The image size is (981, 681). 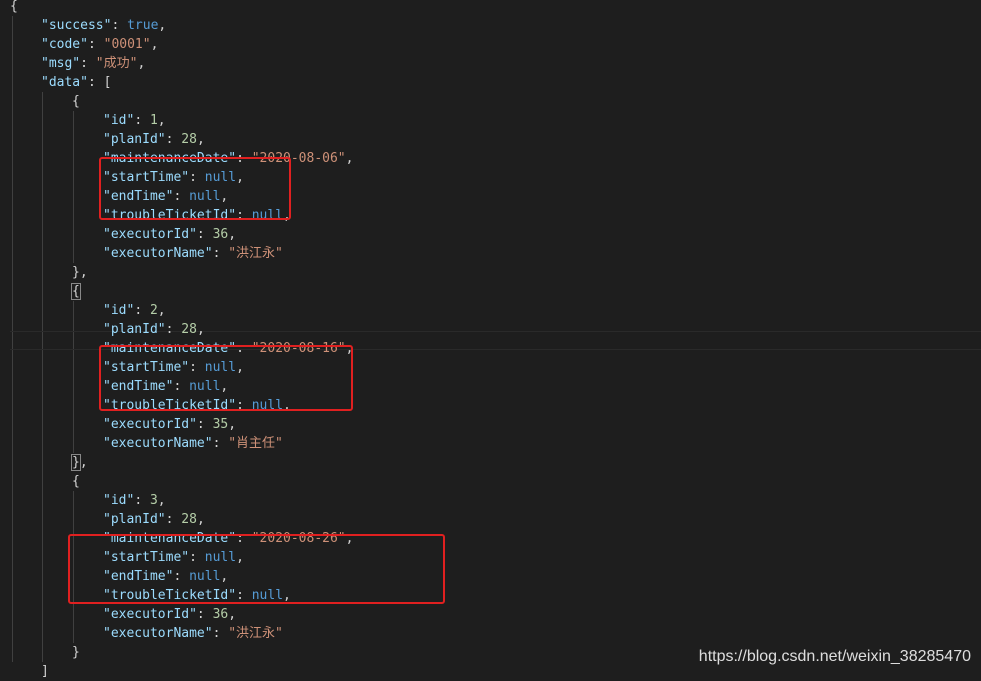 I want to click on code-line: "code": "0001",, so click(x=99, y=44).